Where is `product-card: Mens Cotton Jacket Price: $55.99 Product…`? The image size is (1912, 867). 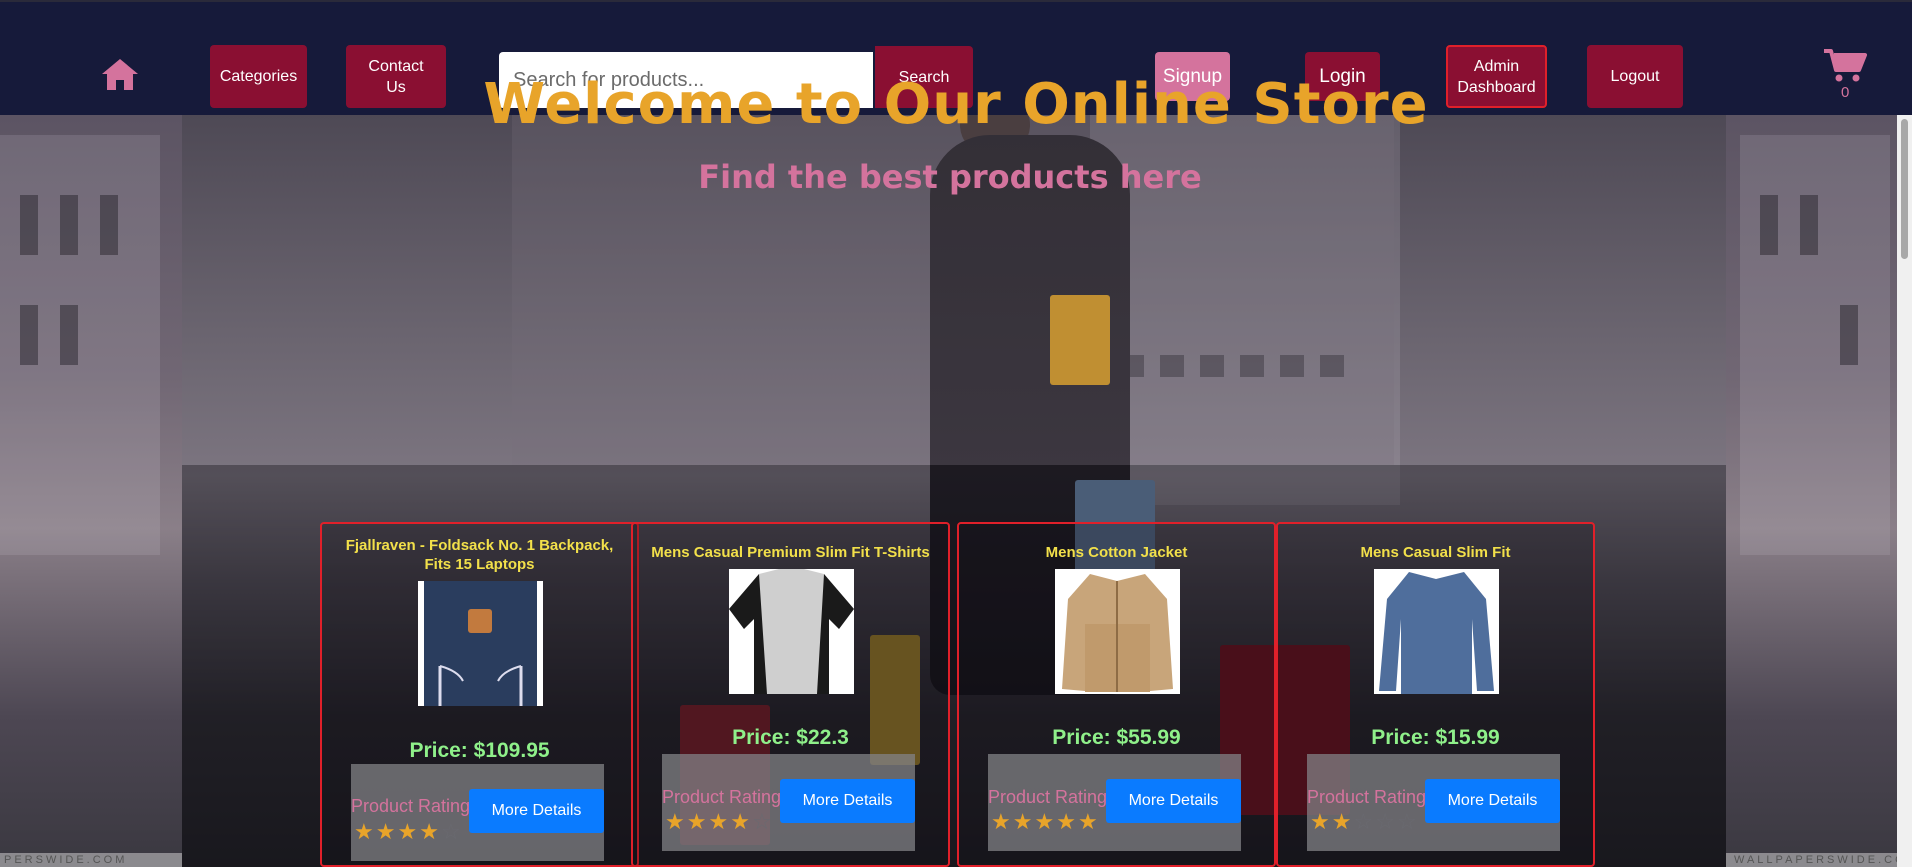 product-card: Mens Cotton Jacket Price: $55.99 Product… is located at coordinates (1116, 694).